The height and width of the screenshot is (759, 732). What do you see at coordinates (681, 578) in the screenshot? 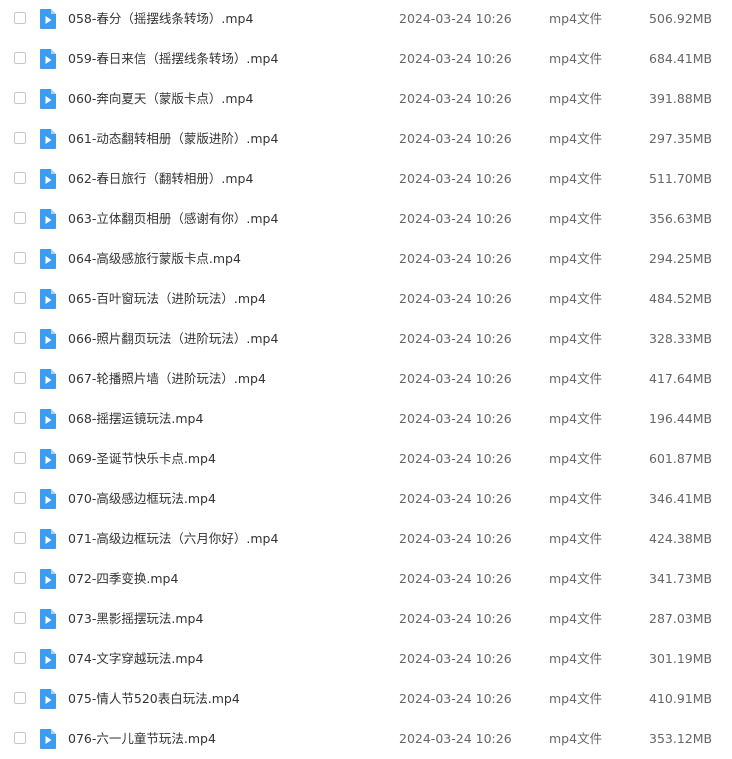
I see `file-size: 341.73MB` at bounding box center [681, 578].